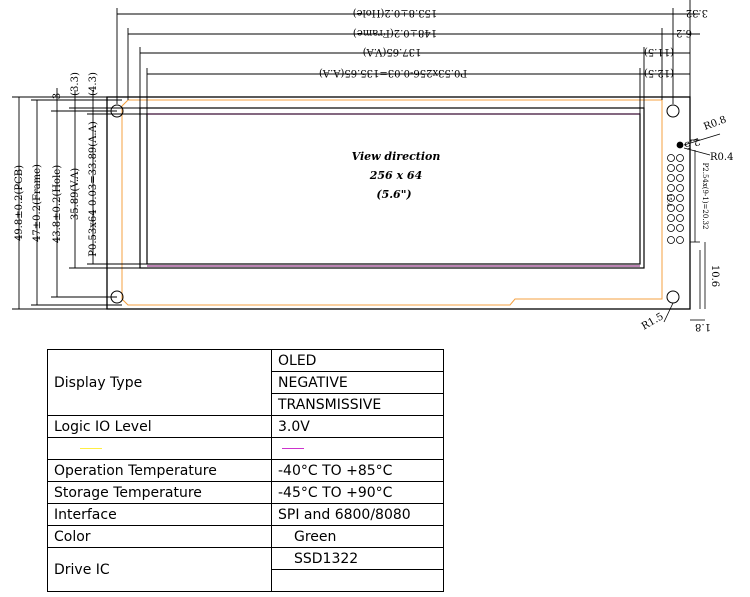  I want to click on dim-18: 1.8, so click(703, 326).